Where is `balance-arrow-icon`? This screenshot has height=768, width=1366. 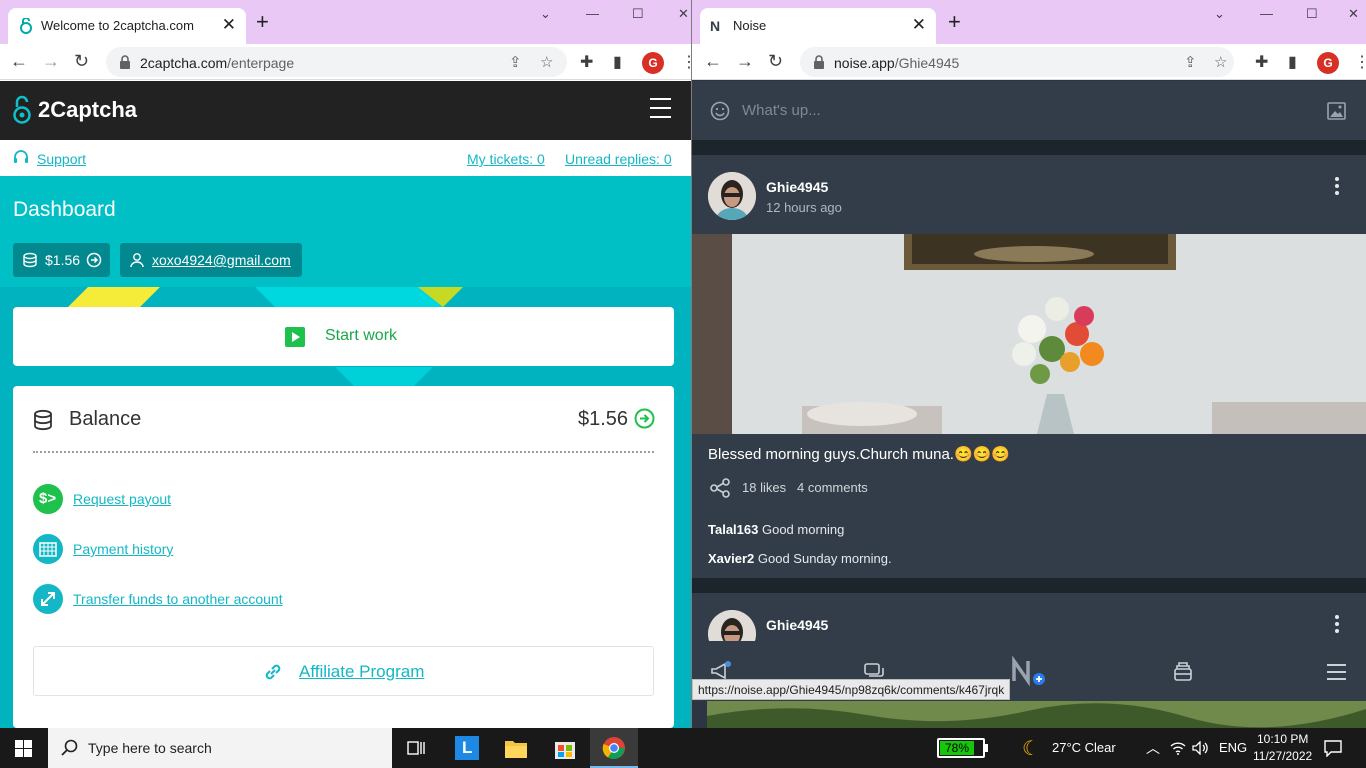 balance-arrow-icon is located at coordinates (644, 418).